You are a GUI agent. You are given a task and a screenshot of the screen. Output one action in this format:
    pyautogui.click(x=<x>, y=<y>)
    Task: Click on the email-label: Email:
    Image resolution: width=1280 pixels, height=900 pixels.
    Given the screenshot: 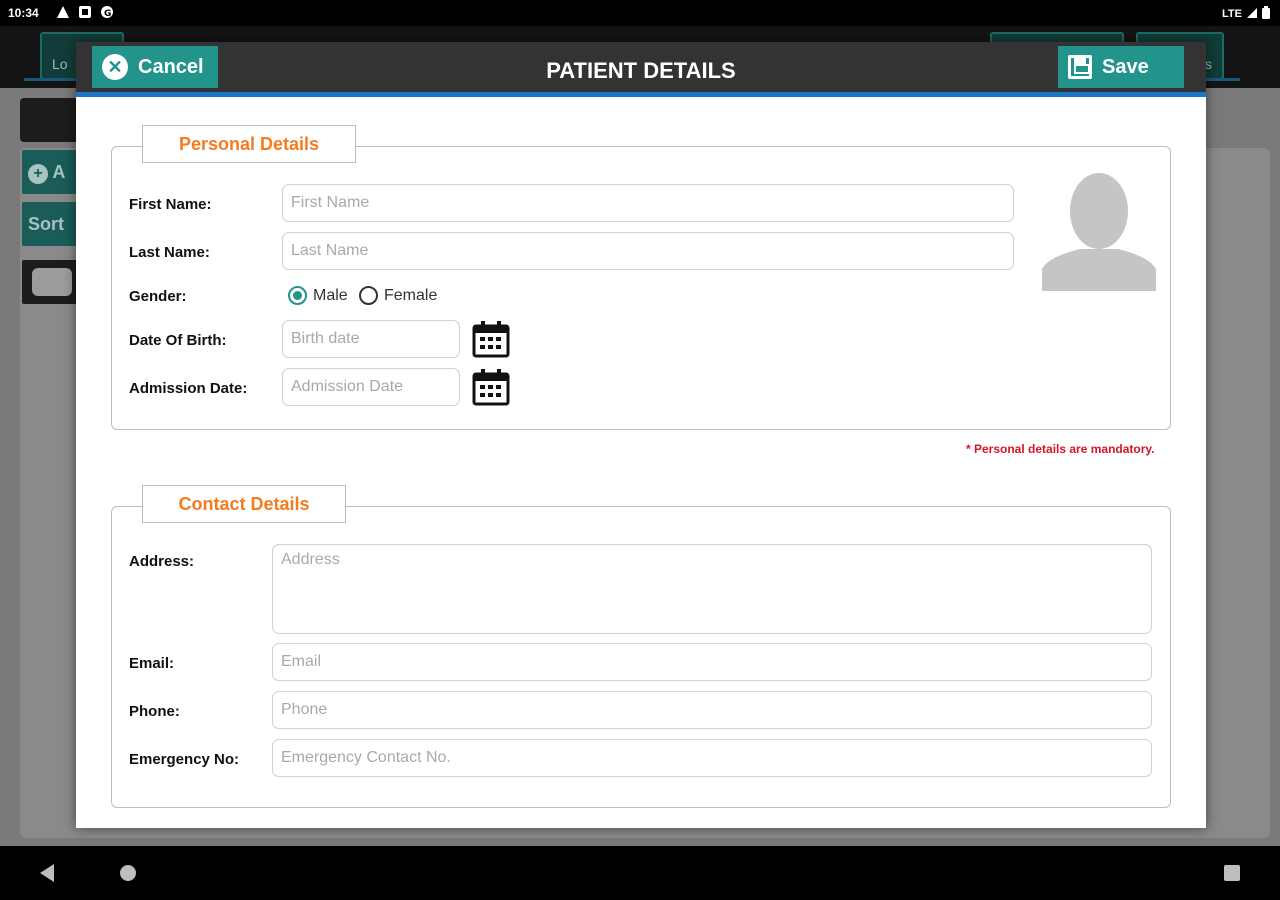 What is the action you would take?
    pyautogui.click(x=152, y=663)
    